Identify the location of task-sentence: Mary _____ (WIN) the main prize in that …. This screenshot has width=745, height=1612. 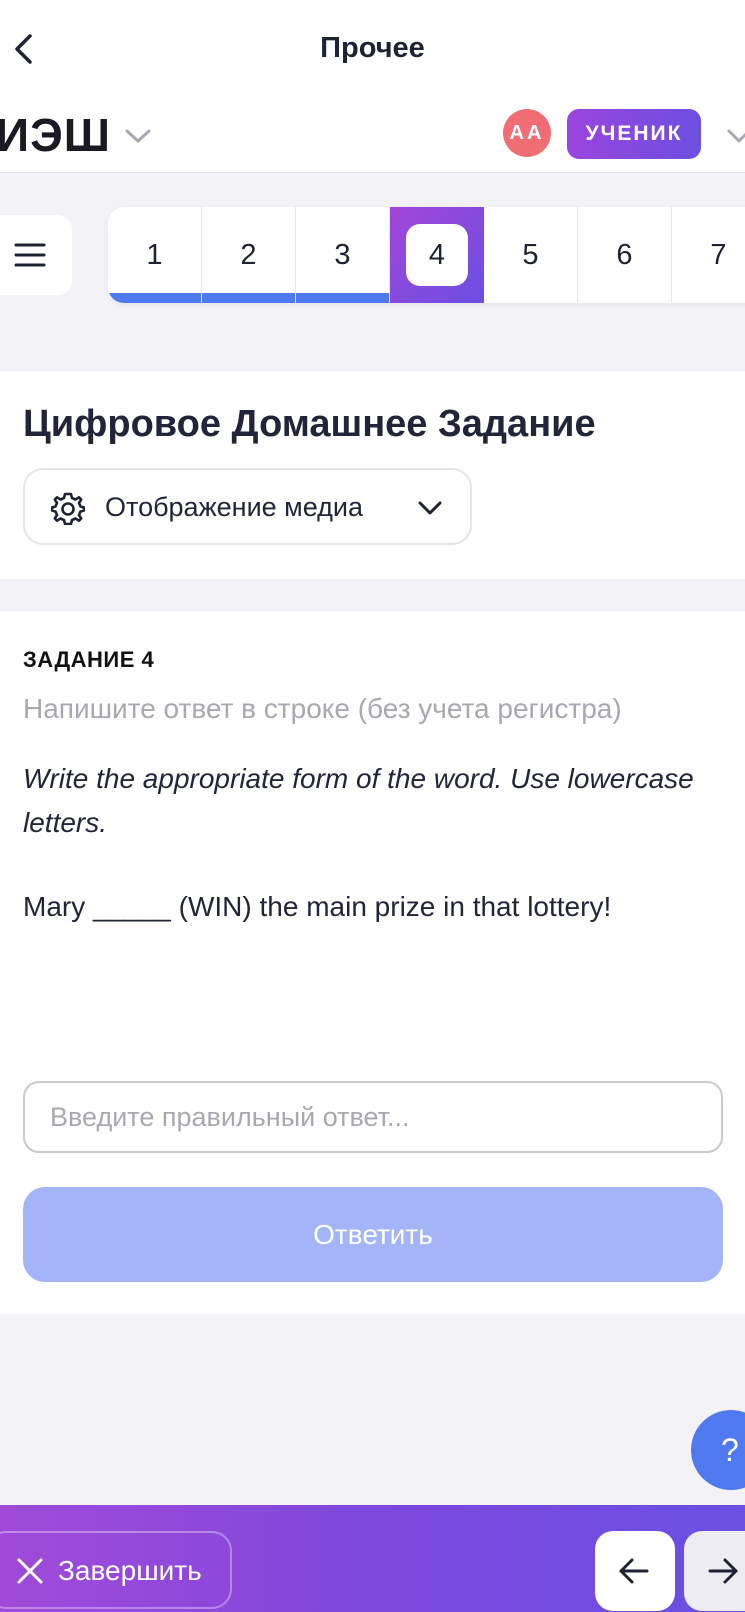
(317, 906).